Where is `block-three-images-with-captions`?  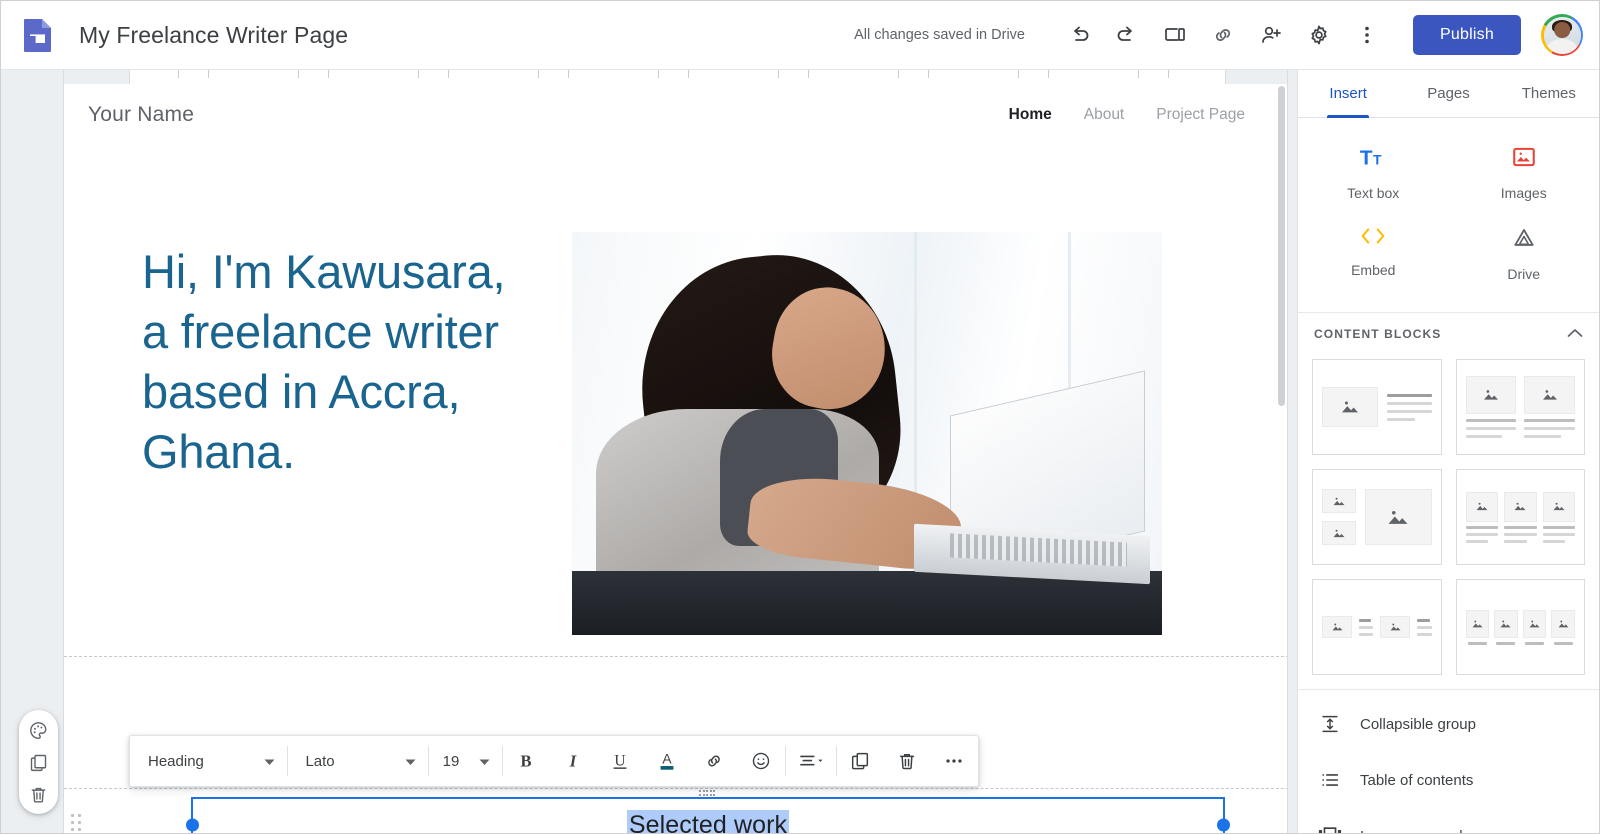
block-three-images-with-captions is located at coordinates (1520, 517).